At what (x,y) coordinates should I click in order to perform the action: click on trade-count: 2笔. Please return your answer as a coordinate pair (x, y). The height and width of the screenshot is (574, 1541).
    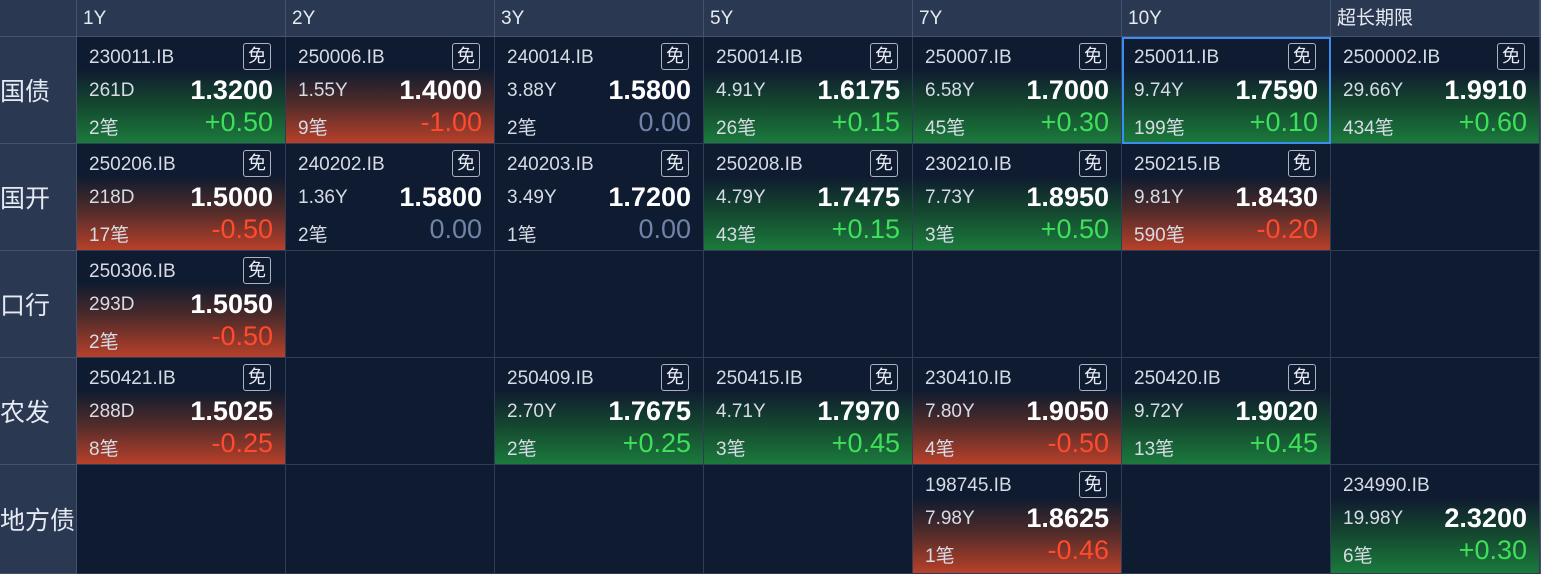
    Looking at the image, I should click on (104, 342).